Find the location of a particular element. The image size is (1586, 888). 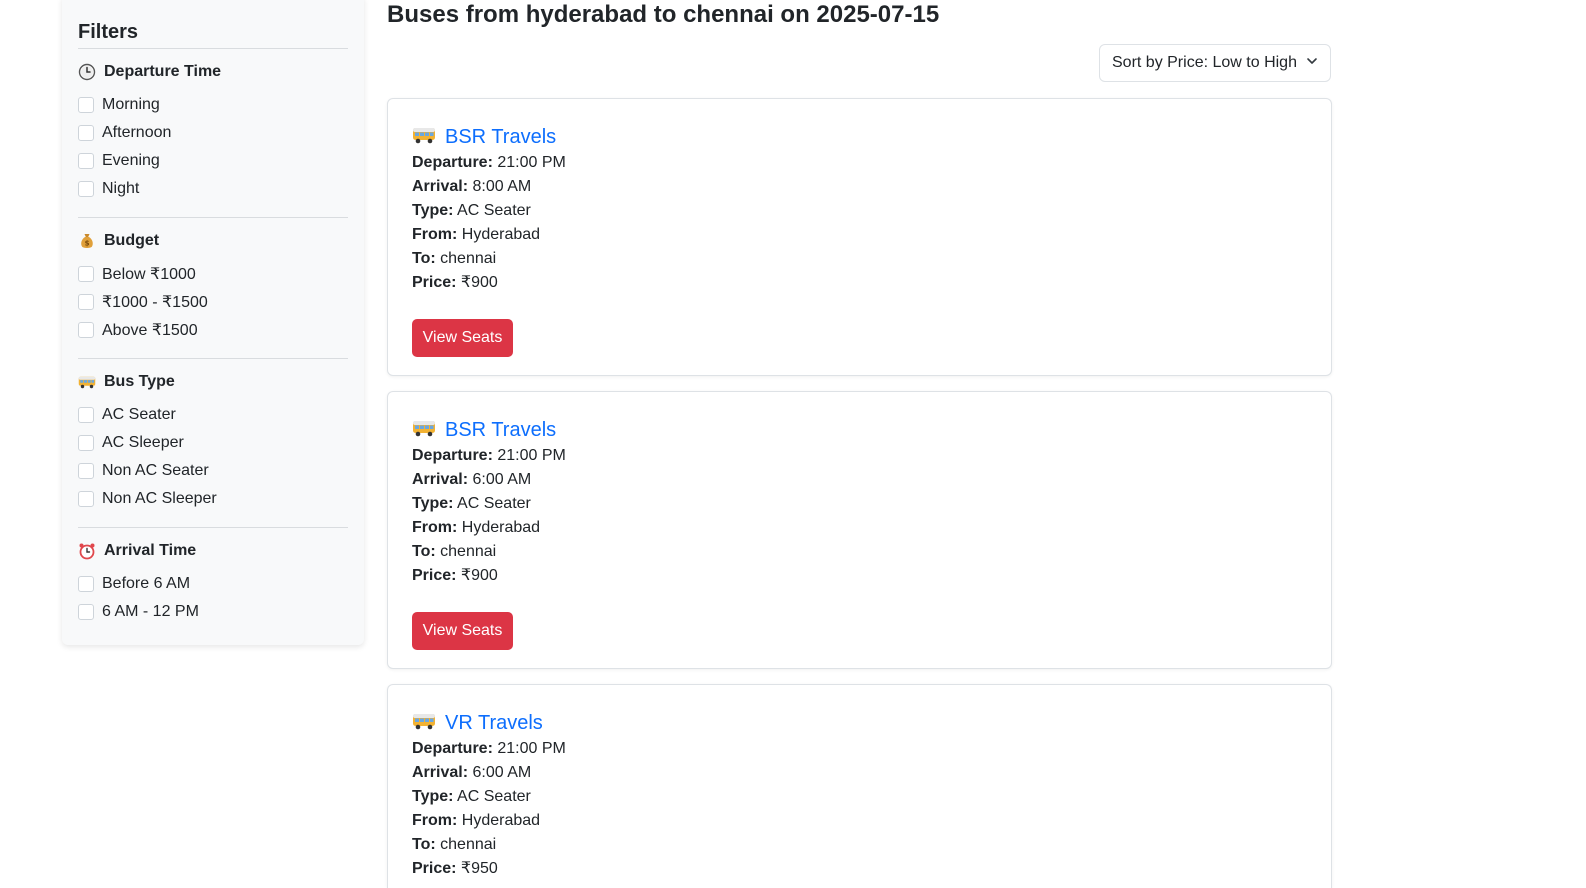

bus-card-header: VR Travels is located at coordinates (871, 723).